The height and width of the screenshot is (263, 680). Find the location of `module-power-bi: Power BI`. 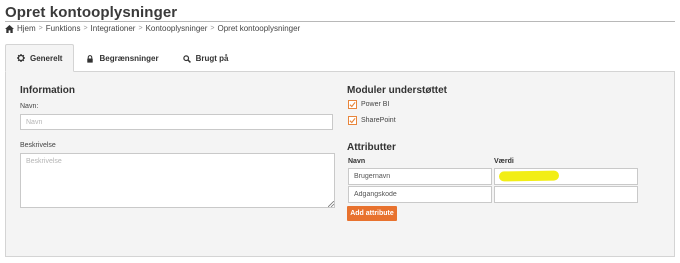

module-power-bi: Power BI is located at coordinates (368, 104).